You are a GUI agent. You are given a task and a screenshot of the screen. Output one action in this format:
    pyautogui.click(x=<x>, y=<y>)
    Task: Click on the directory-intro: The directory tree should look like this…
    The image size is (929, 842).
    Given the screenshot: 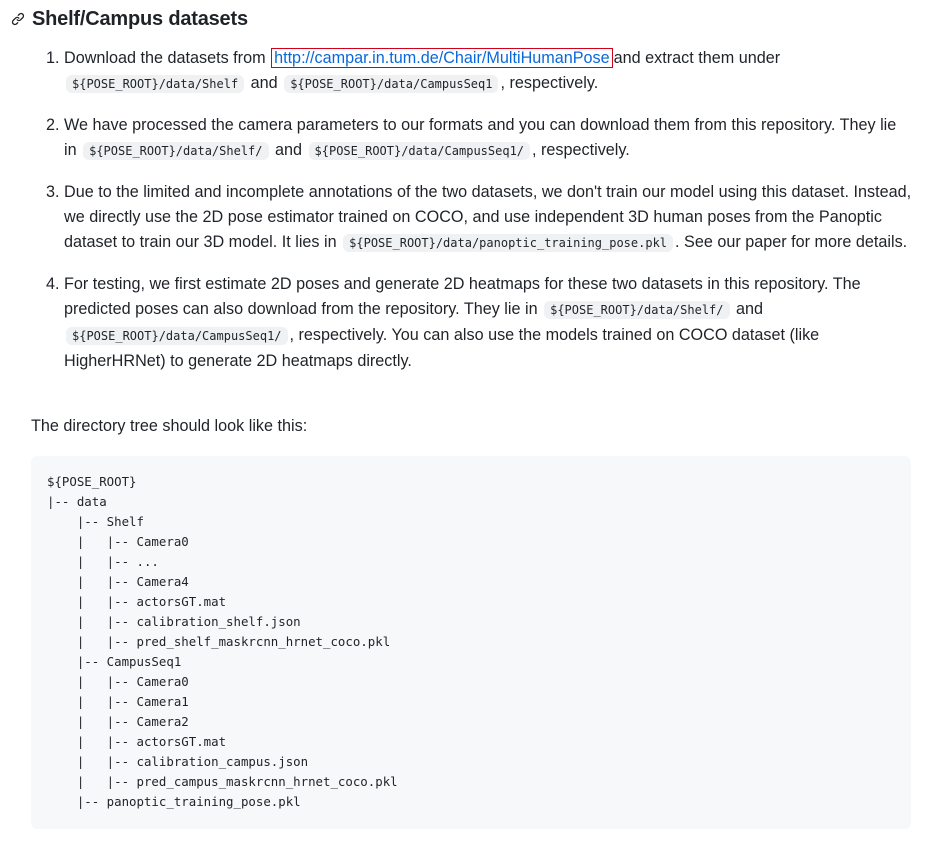 What is the action you would take?
    pyautogui.click(x=169, y=426)
    